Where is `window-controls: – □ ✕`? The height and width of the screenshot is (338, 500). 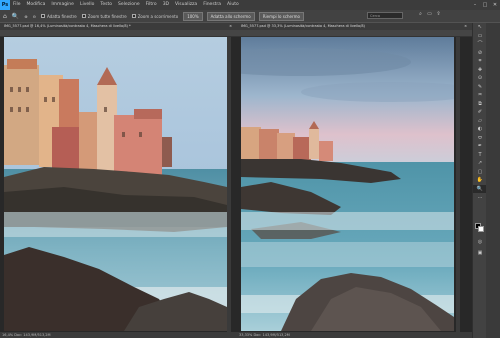
window-controls: – □ ✕ is located at coordinates (485, 5).